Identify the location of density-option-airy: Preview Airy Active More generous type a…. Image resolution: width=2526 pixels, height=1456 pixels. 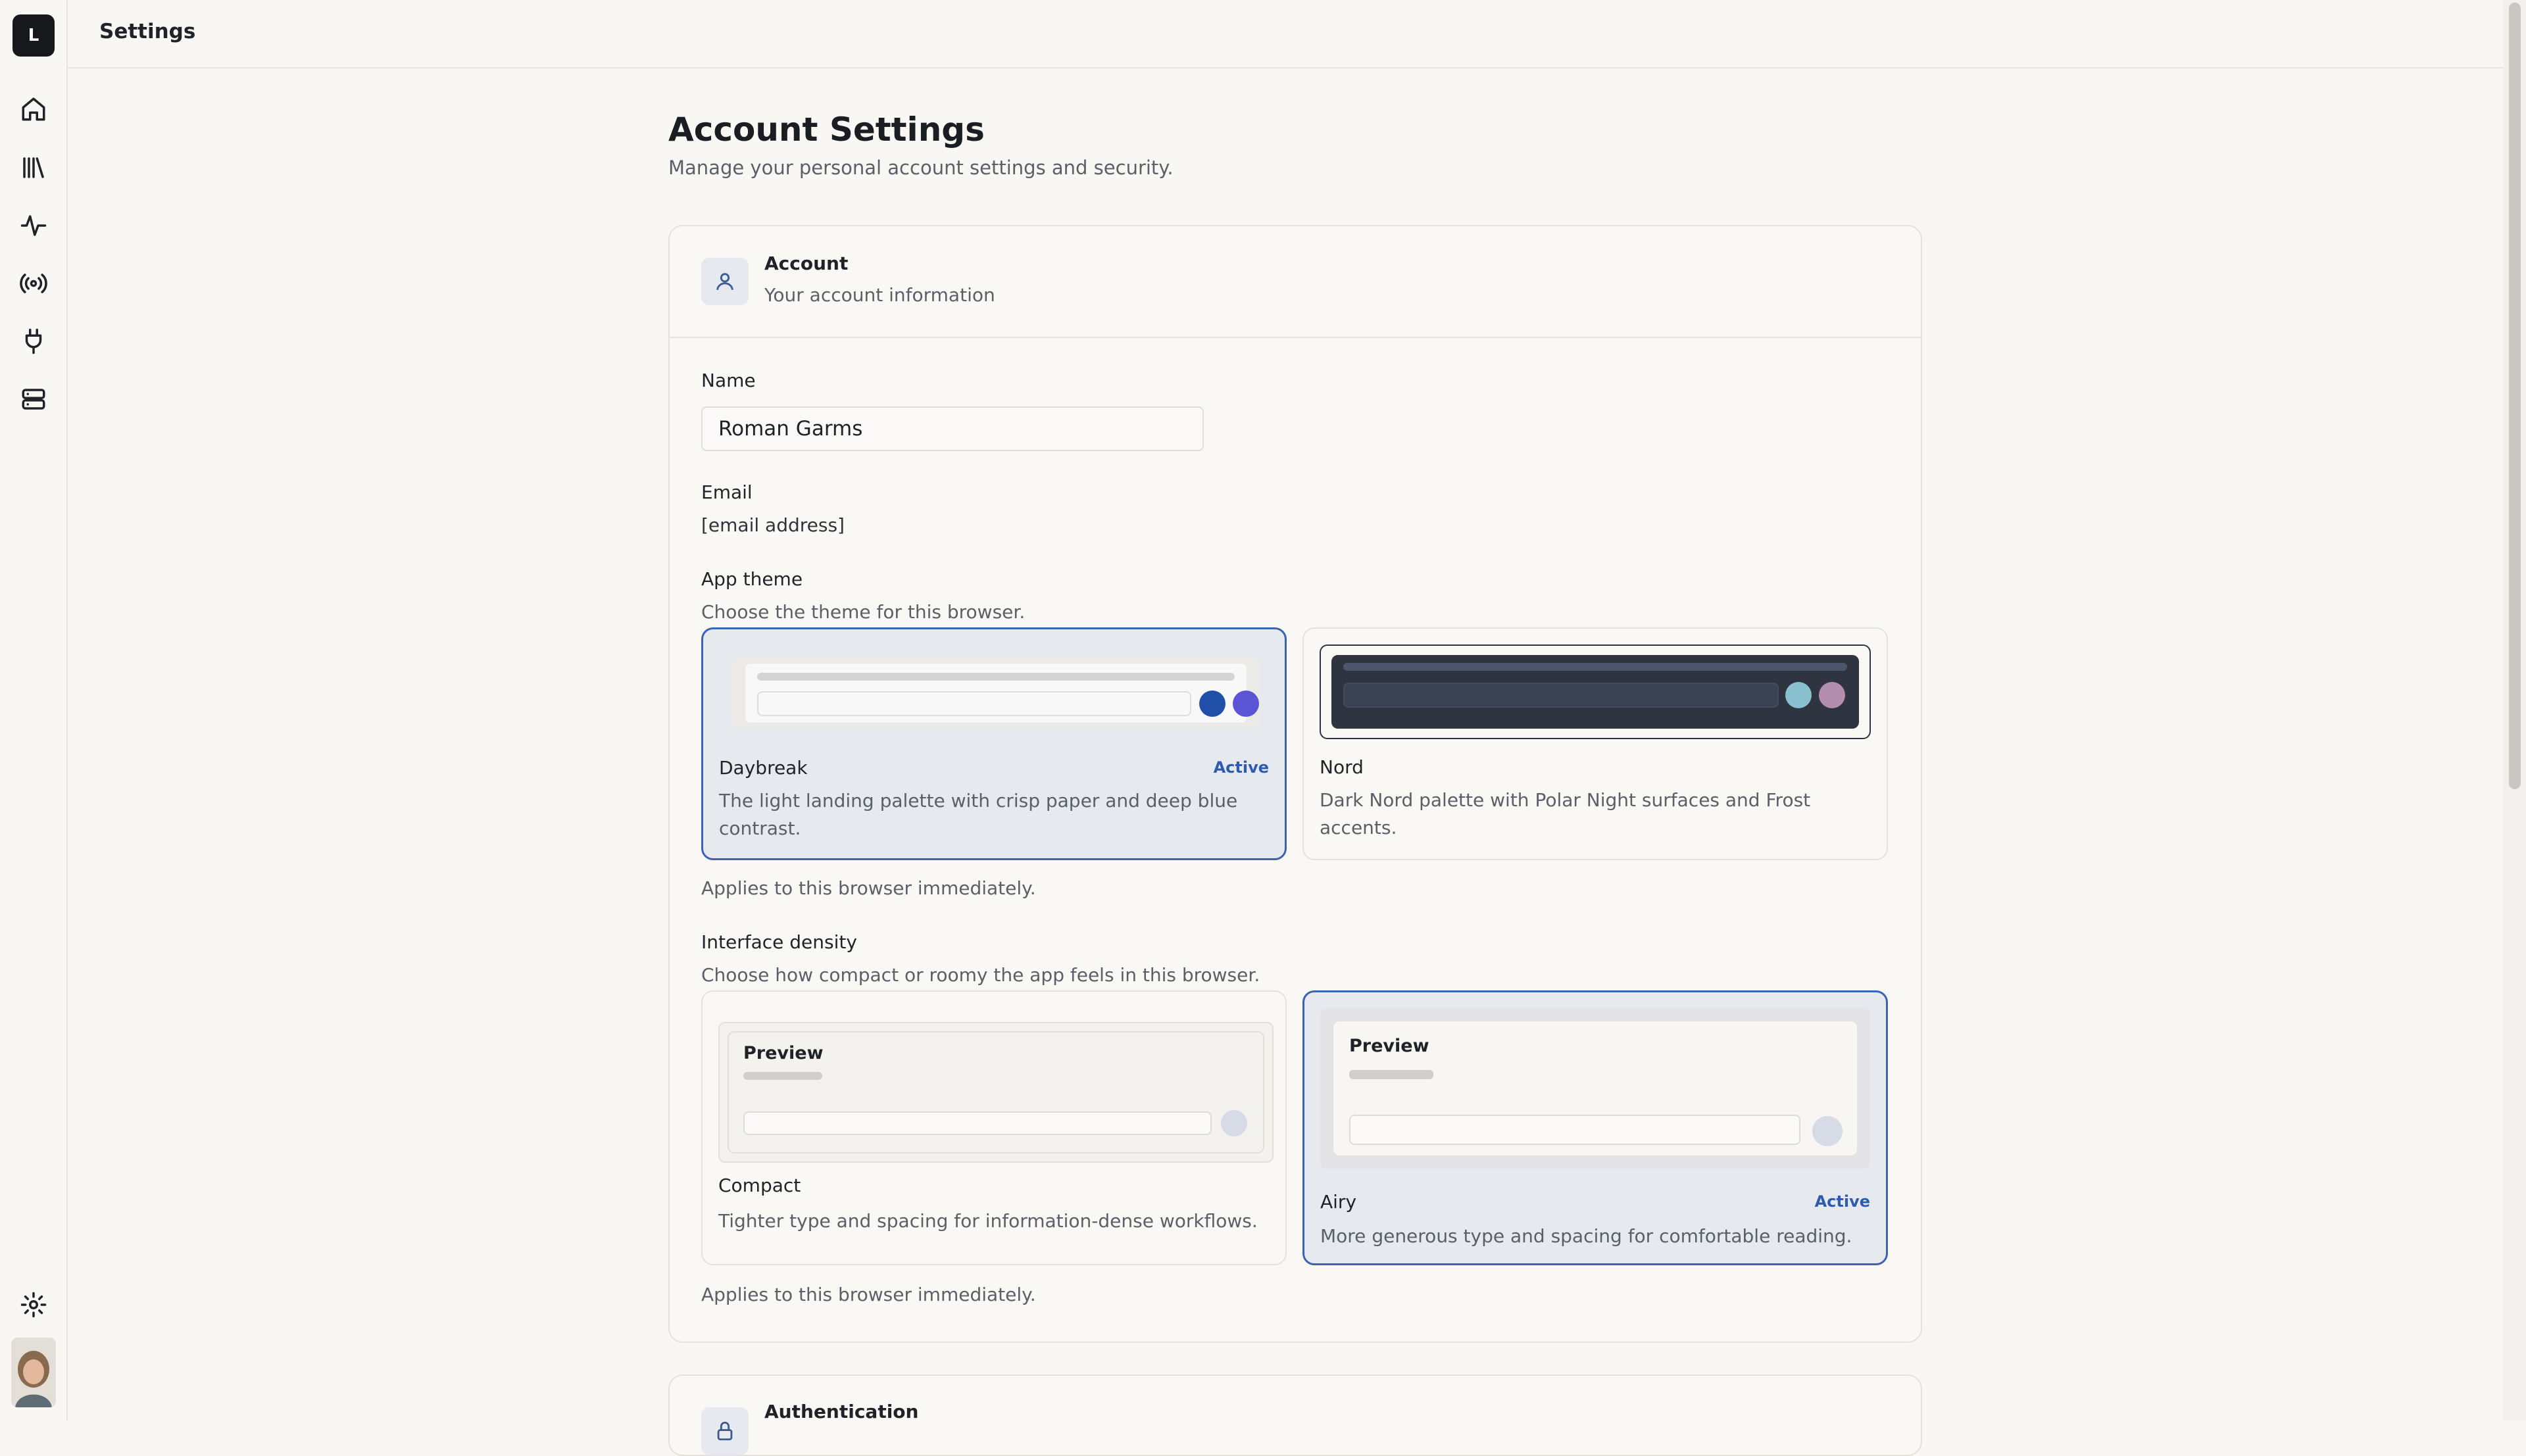
(1595, 1127).